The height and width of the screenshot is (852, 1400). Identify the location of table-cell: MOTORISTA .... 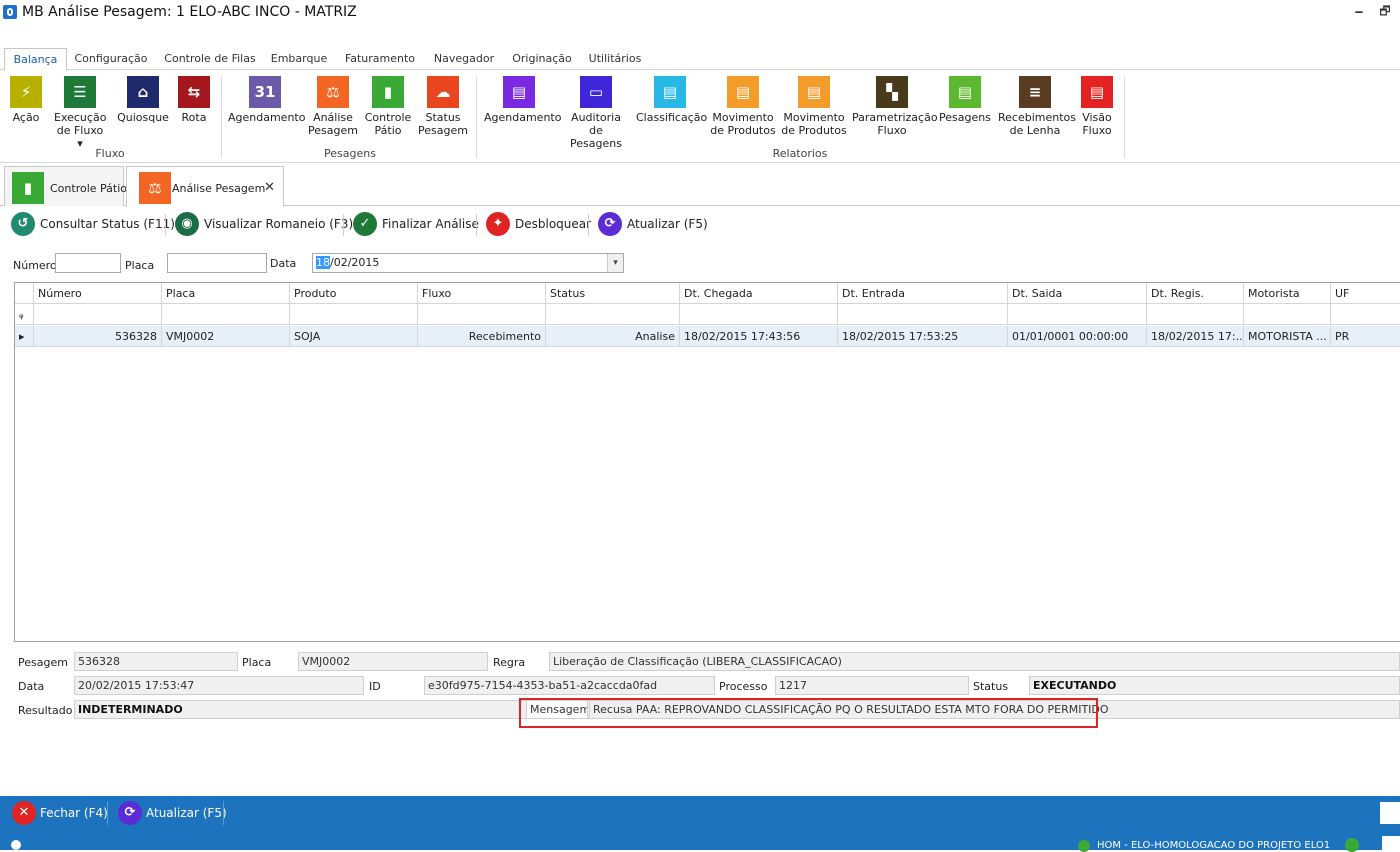
(1287, 336).